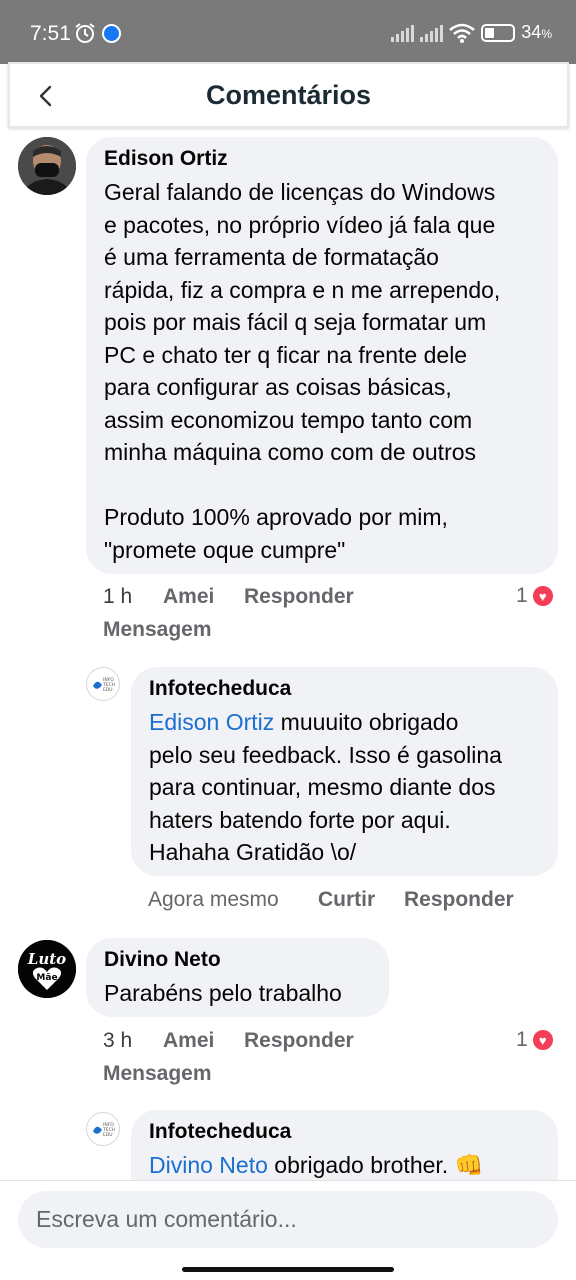 The image size is (576, 1280). Describe the element at coordinates (498, 32) in the screenshot. I see `battery-icon` at that location.